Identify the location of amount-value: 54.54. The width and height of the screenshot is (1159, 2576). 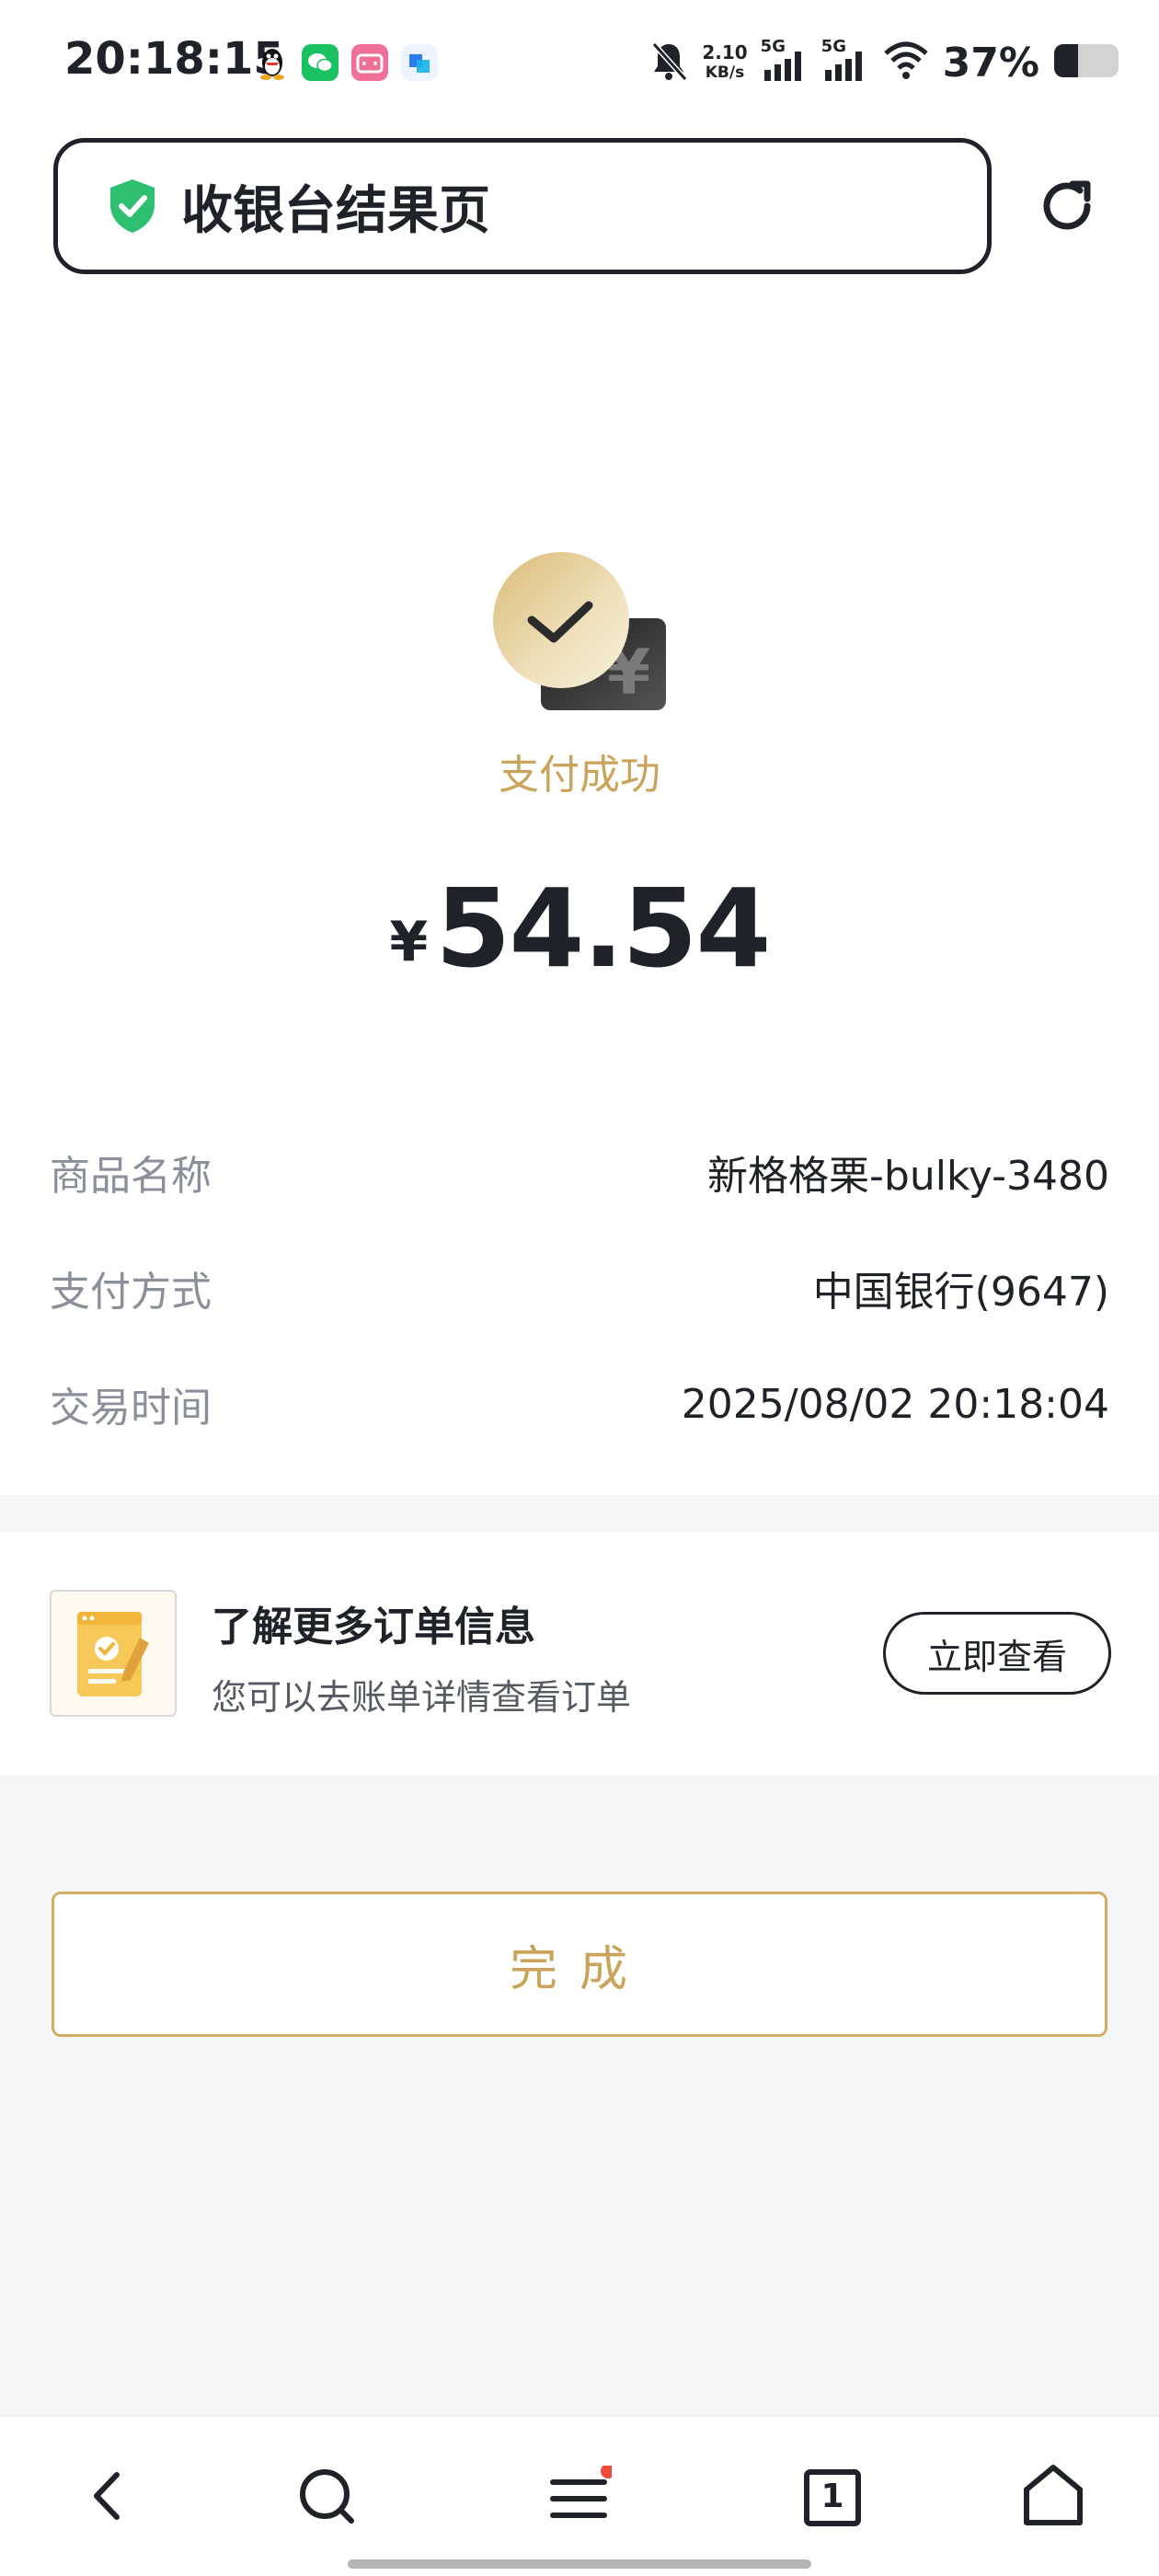
(603, 928).